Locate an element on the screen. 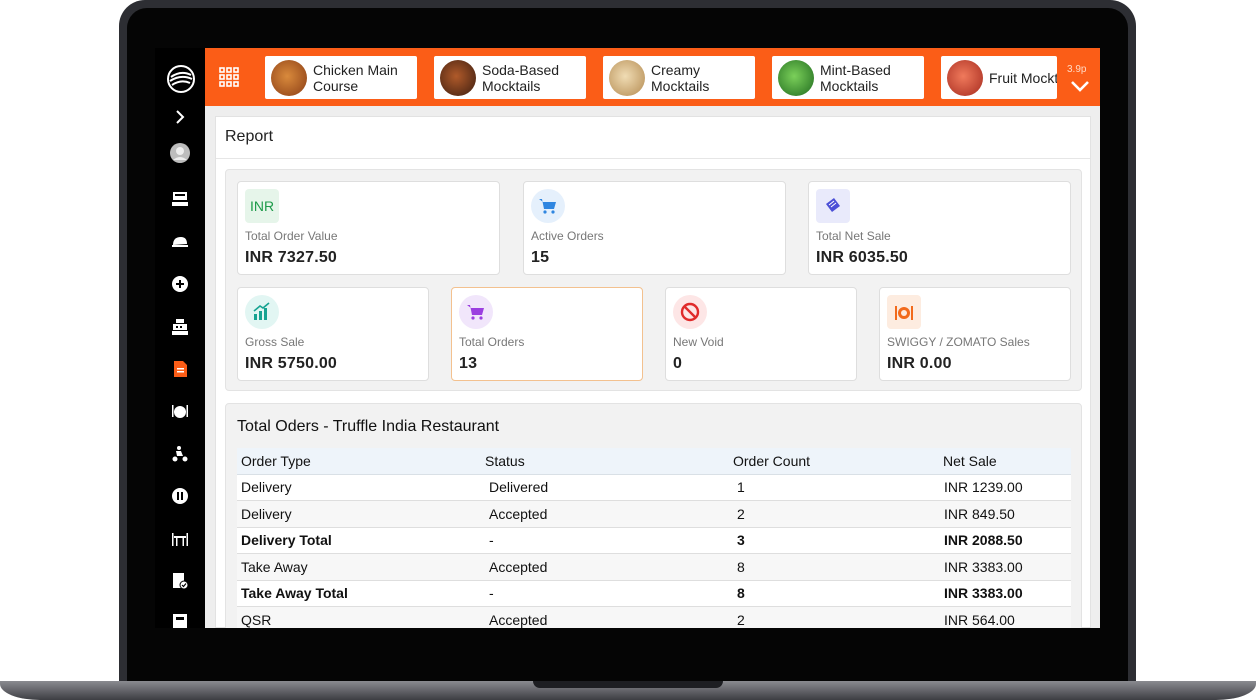 This screenshot has height=700, width=1256. stat-card-gross-sale: Gross Sale INR 5750.00 is located at coordinates (333, 334).